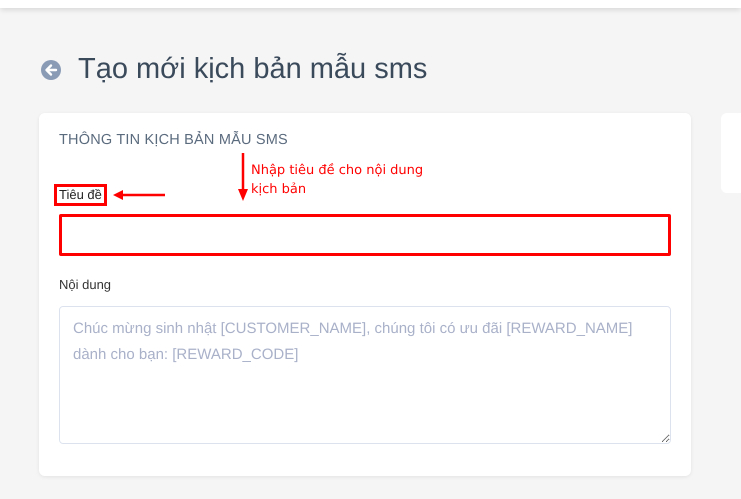 The image size is (741, 499). What do you see at coordinates (80, 195) in the screenshot?
I see `field-label: Tiêu đề` at bounding box center [80, 195].